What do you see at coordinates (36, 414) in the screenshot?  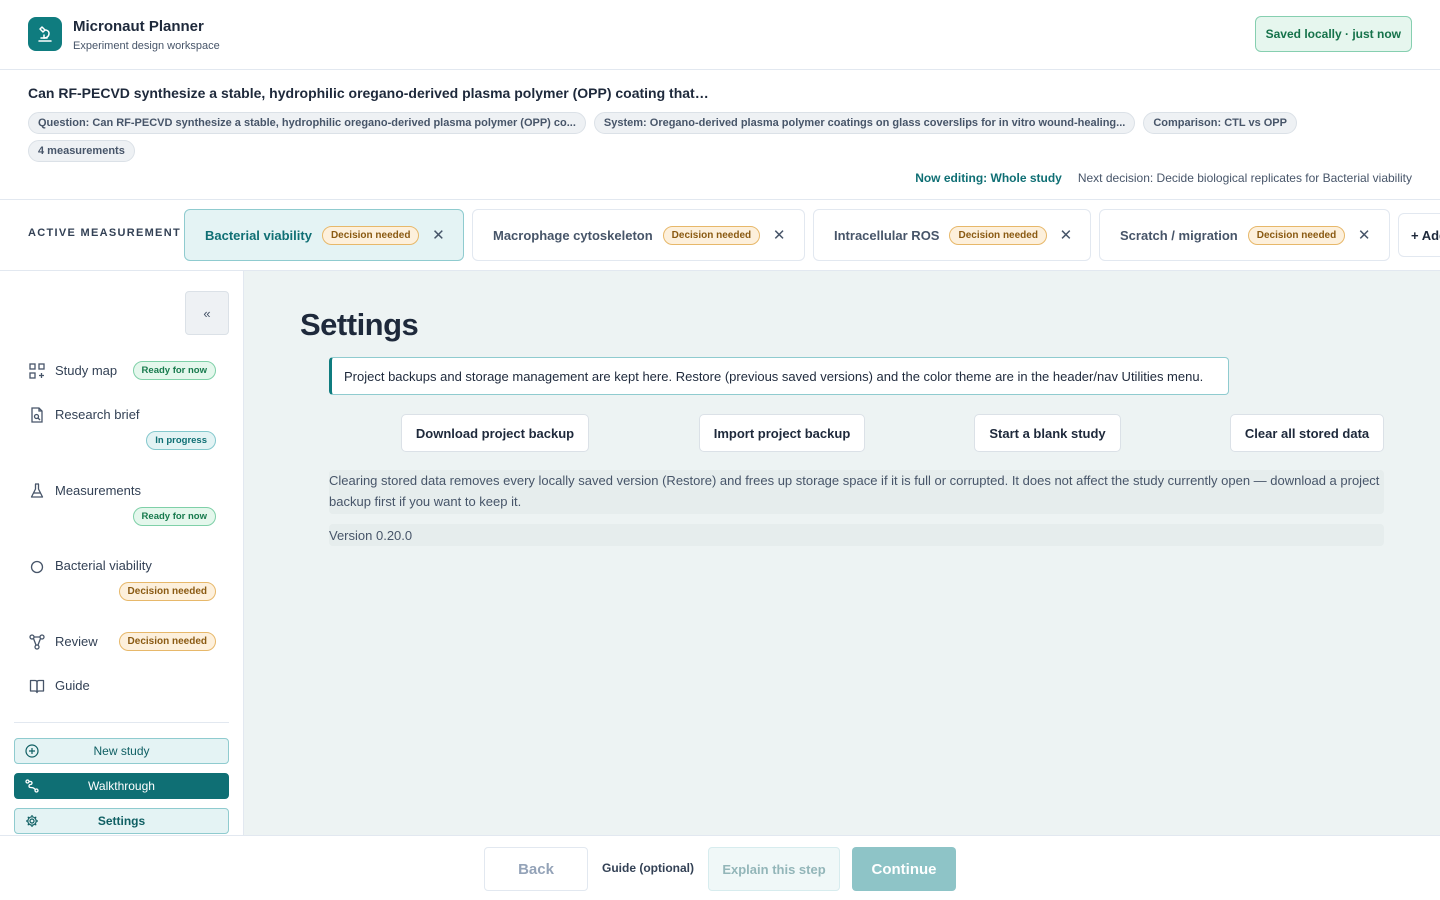 I see `document-search-icon` at bounding box center [36, 414].